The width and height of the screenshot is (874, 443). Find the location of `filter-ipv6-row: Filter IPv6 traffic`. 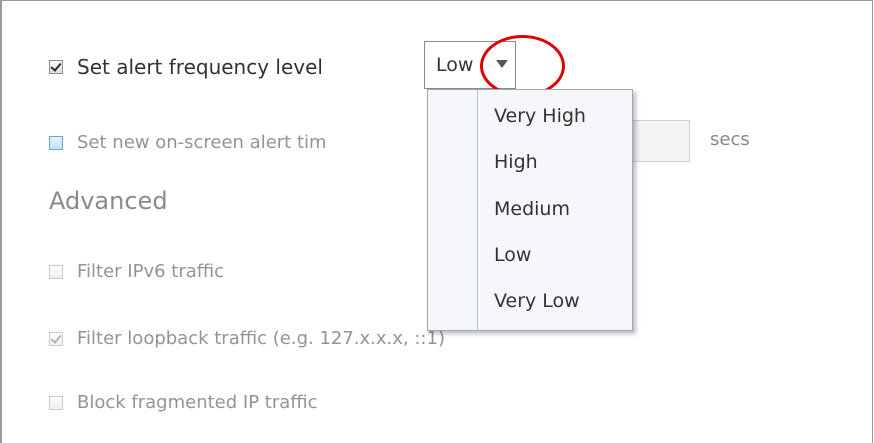

filter-ipv6-row: Filter IPv6 traffic is located at coordinates (136, 271).